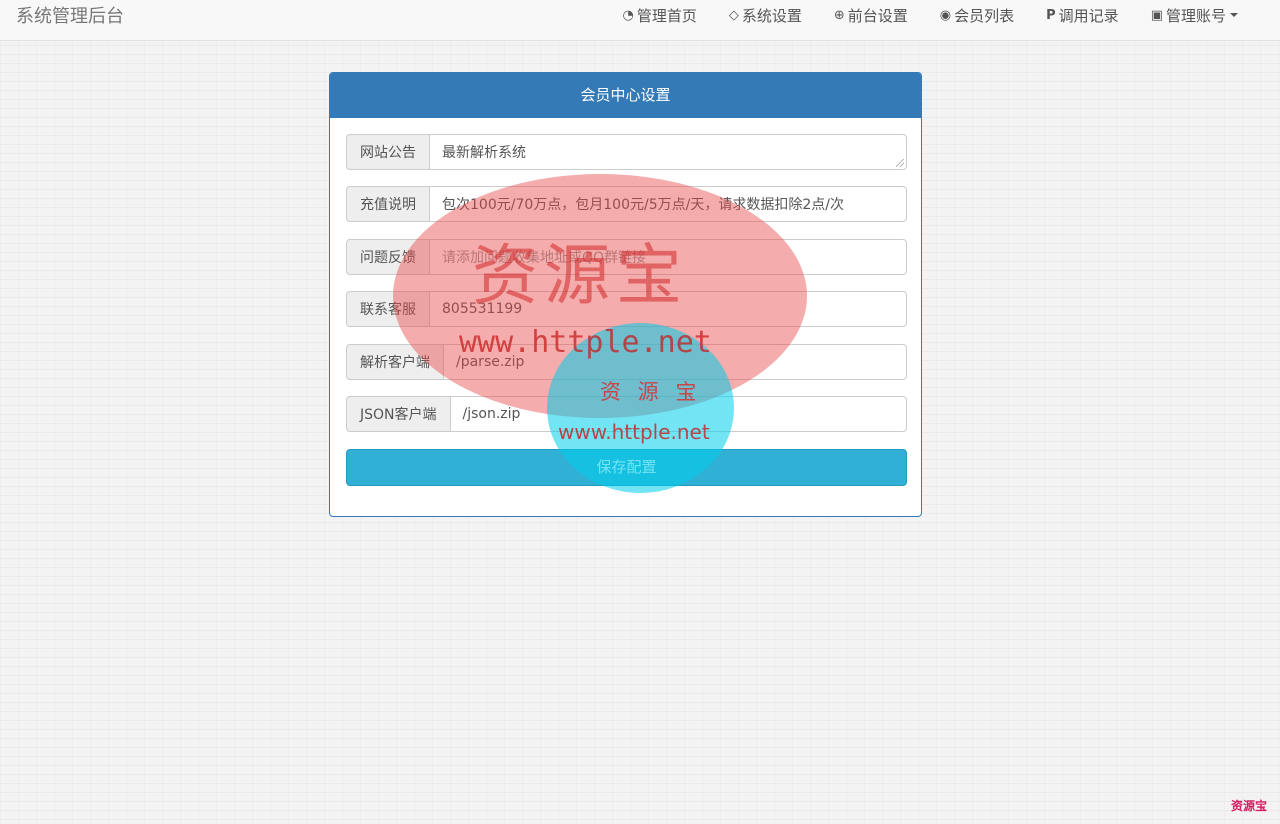 The height and width of the screenshot is (824, 1280). What do you see at coordinates (1051, 15) in the screenshot?
I see `paypal-icon: P` at bounding box center [1051, 15].